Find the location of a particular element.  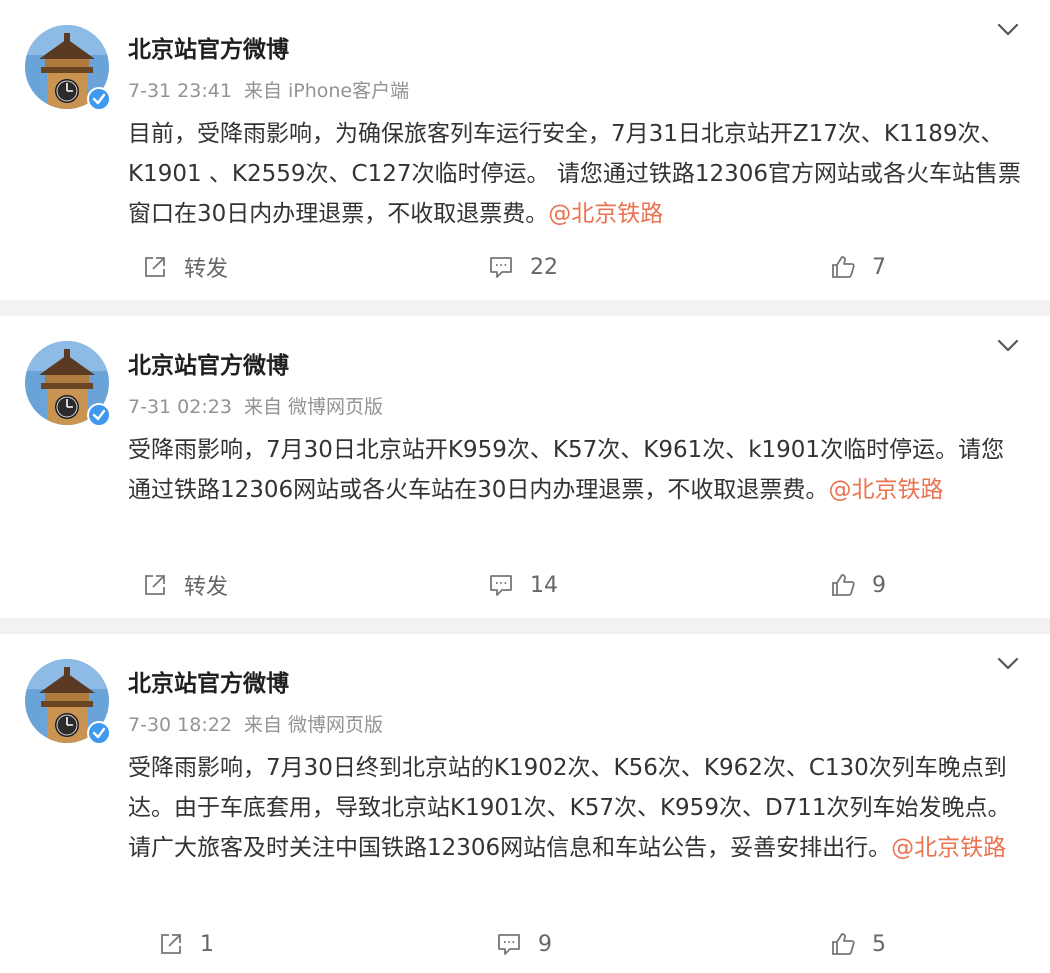

like-button: 7 is located at coordinates (858, 267).